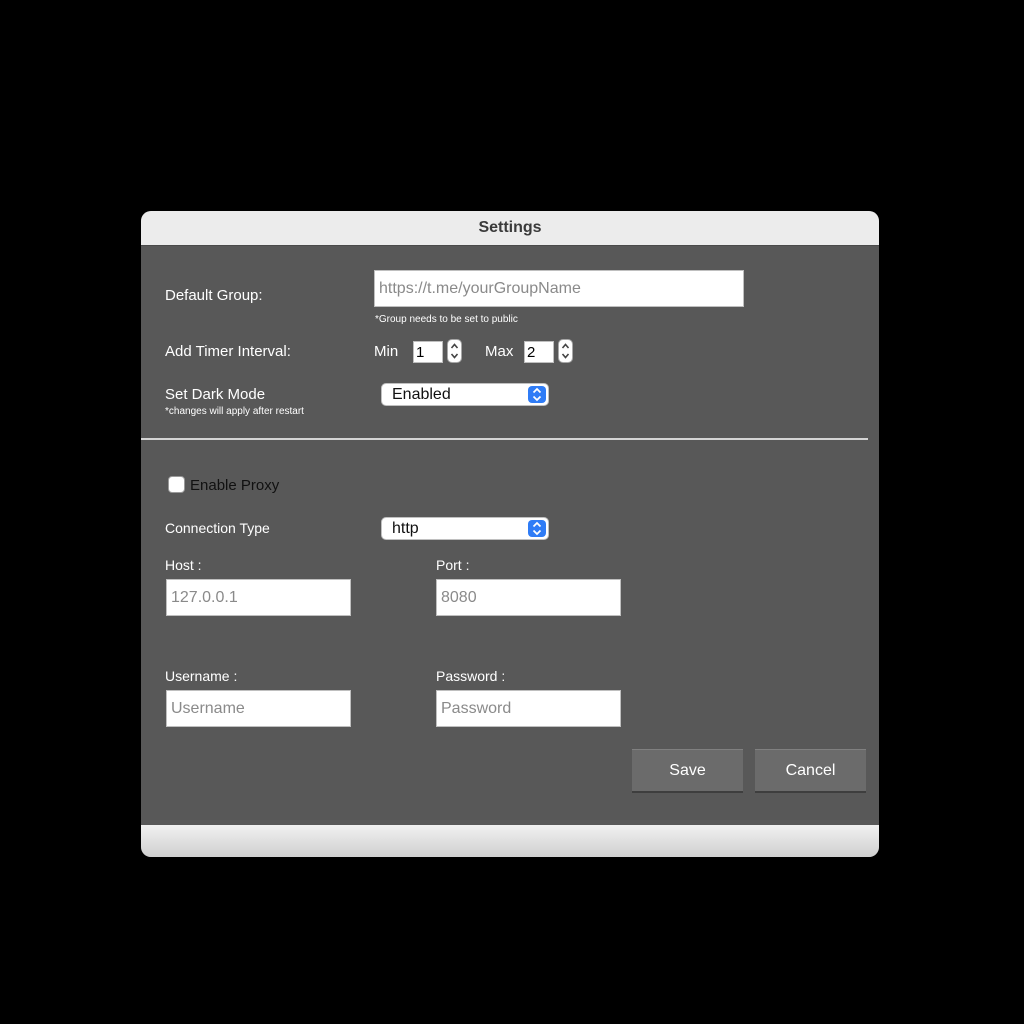  Describe the element at coordinates (214, 295) in the screenshot. I see `default-group-label: Default Group:` at that location.